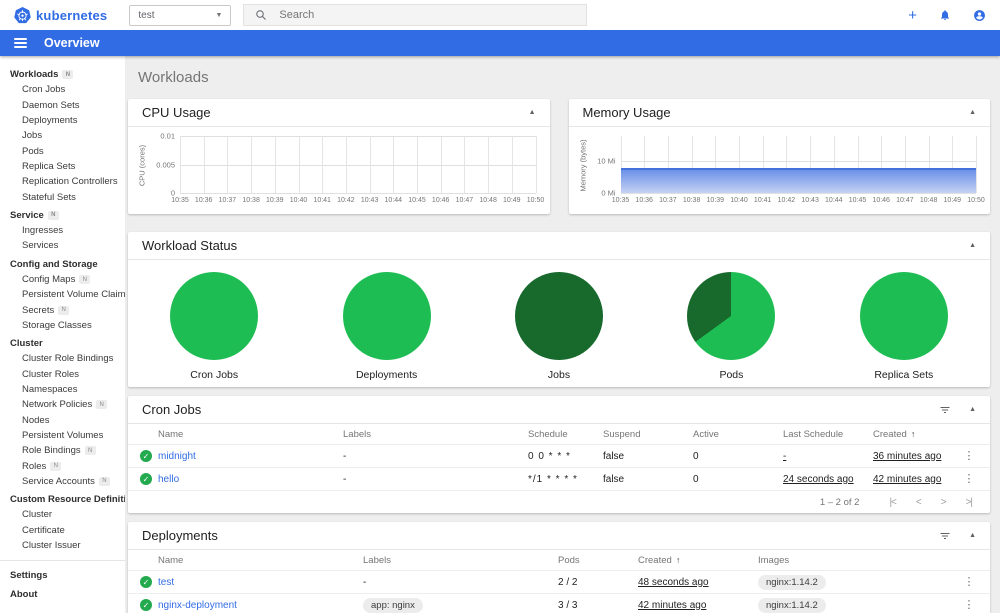 The height and width of the screenshot is (613, 1000). Describe the element at coordinates (62, 166) in the screenshot. I see `sidebar-item-replica-sets: Replica Sets` at that location.